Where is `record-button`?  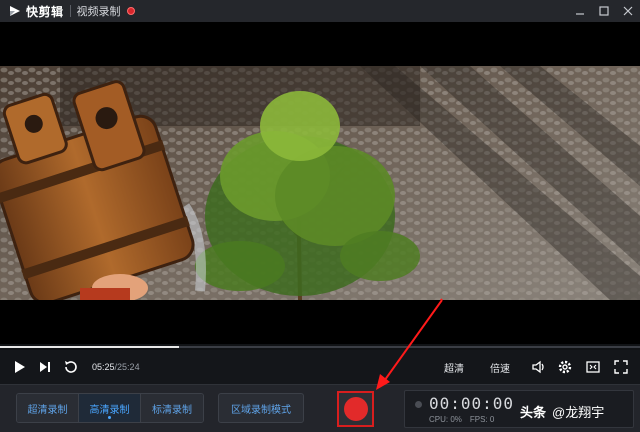 record-button is located at coordinates (355, 409).